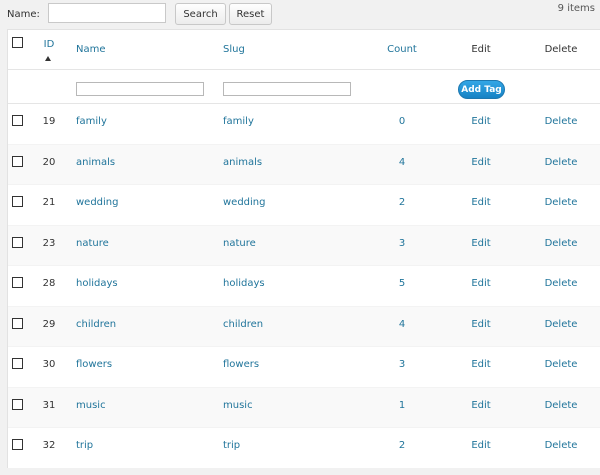 Image resolution: width=600 pixels, height=475 pixels. What do you see at coordinates (17, 42) in the screenshot?
I see `select-all-checkbox` at bounding box center [17, 42].